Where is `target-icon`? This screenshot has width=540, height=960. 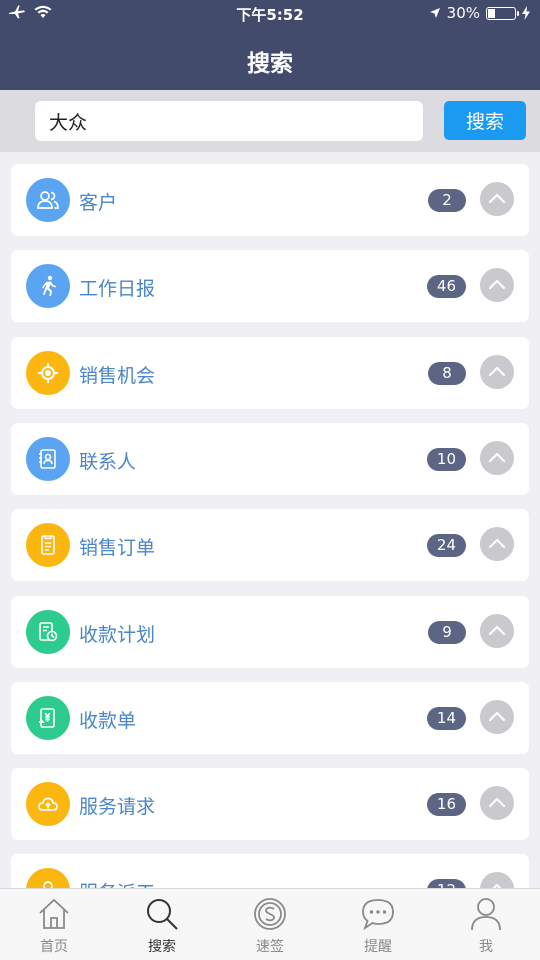 target-icon is located at coordinates (48, 372).